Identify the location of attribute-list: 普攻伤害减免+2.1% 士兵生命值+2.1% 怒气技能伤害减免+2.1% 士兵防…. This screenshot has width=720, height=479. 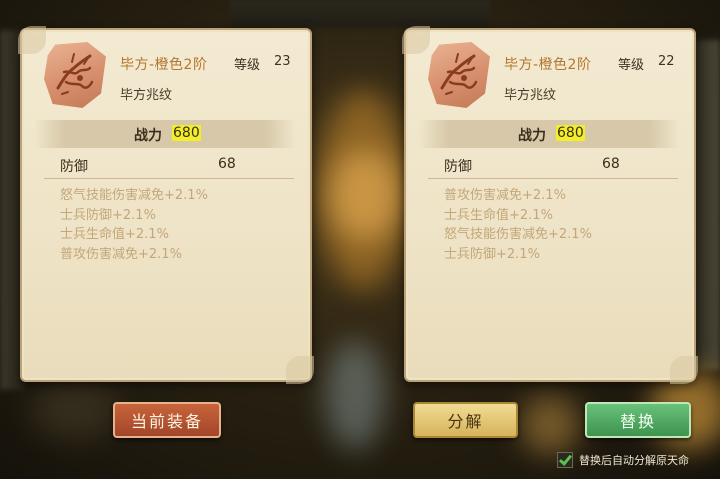
(518, 225).